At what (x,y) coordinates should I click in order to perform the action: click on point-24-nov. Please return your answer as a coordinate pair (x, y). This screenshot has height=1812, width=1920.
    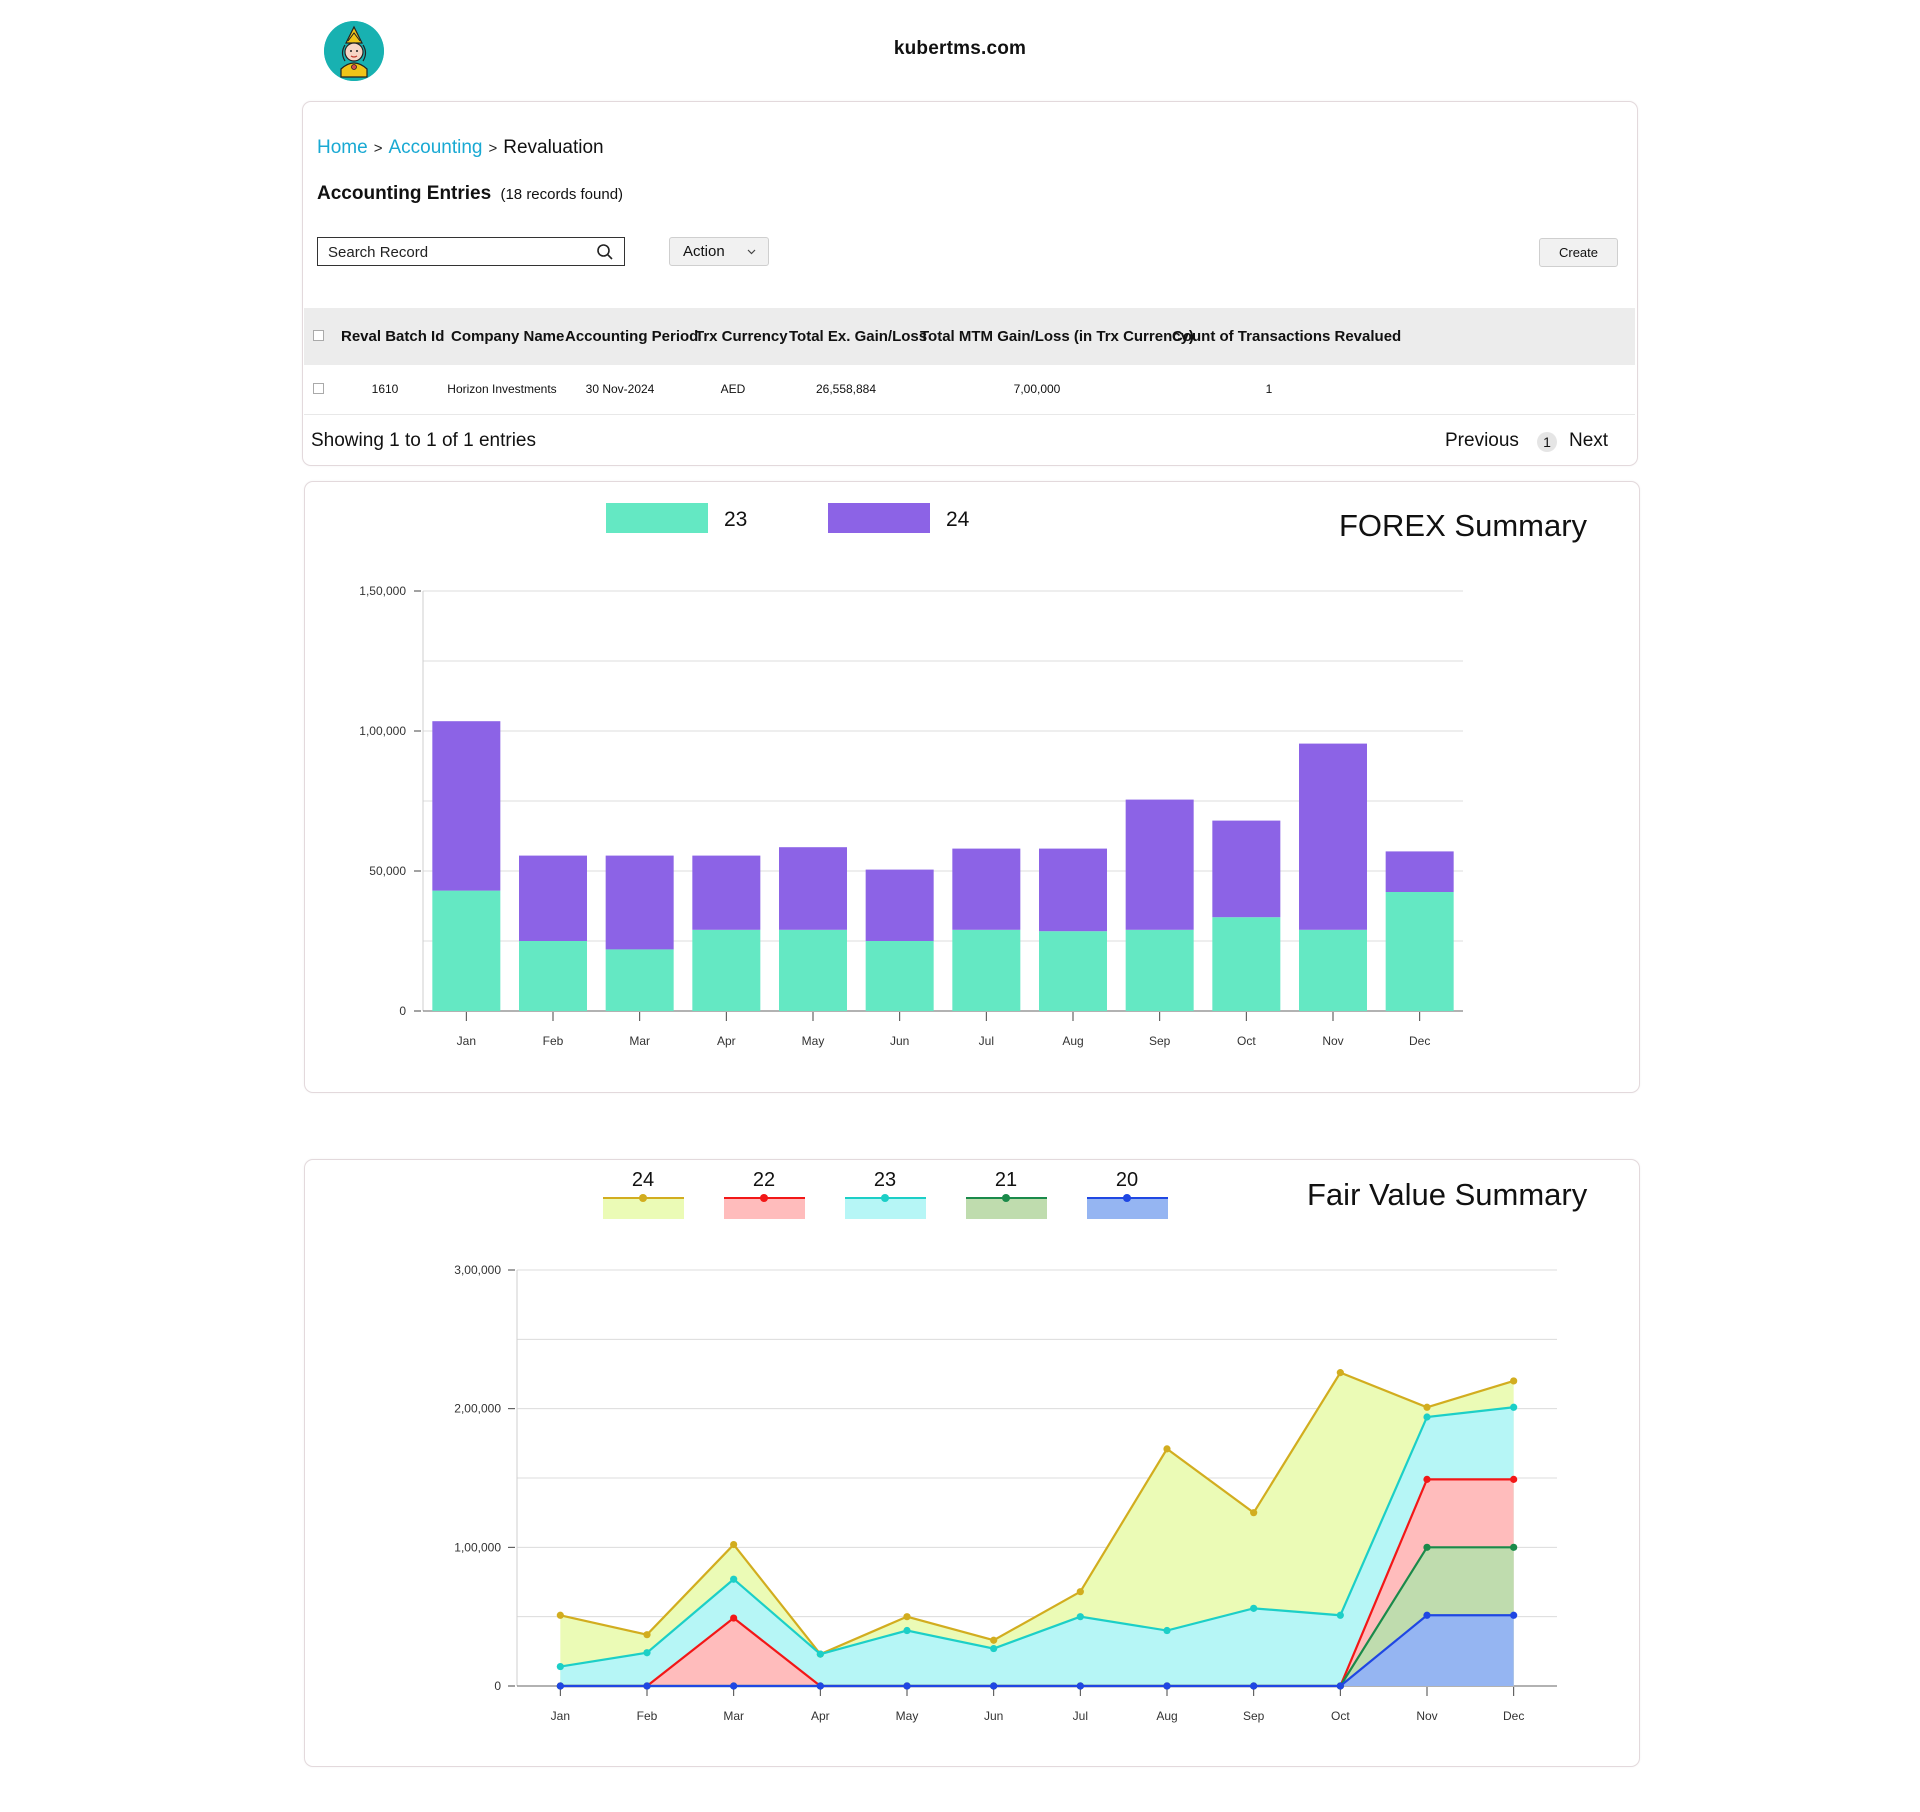
    Looking at the image, I should click on (1427, 1407).